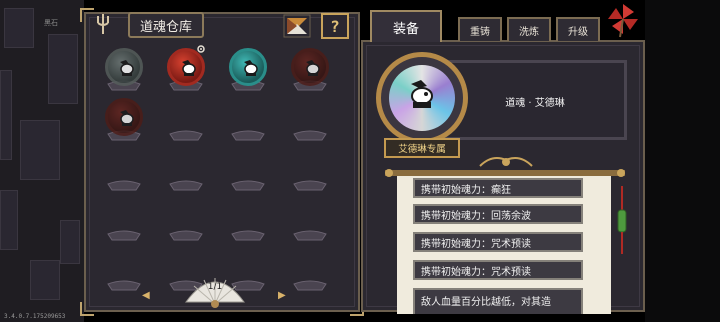 The height and width of the screenshot is (322, 720). What do you see at coordinates (282, 295) in the screenshot?
I see `next-page-arrow-icon: ▶` at bounding box center [282, 295].